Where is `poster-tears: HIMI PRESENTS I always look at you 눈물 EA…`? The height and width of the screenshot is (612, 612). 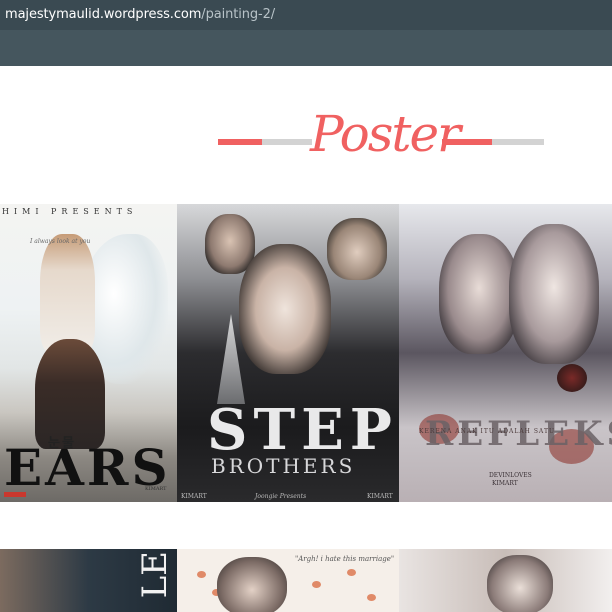
poster-tears: HIMI PRESENTS I always look at you 눈물 EA… is located at coordinates (88, 353).